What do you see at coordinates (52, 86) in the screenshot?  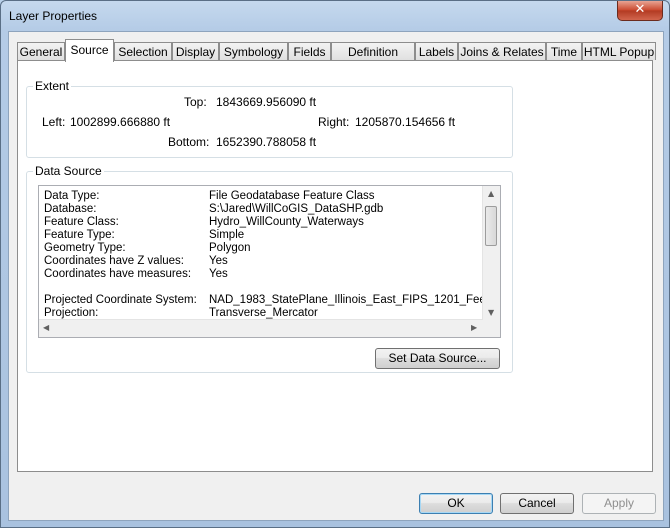 I see `extent-group-label: Extent` at bounding box center [52, 86].